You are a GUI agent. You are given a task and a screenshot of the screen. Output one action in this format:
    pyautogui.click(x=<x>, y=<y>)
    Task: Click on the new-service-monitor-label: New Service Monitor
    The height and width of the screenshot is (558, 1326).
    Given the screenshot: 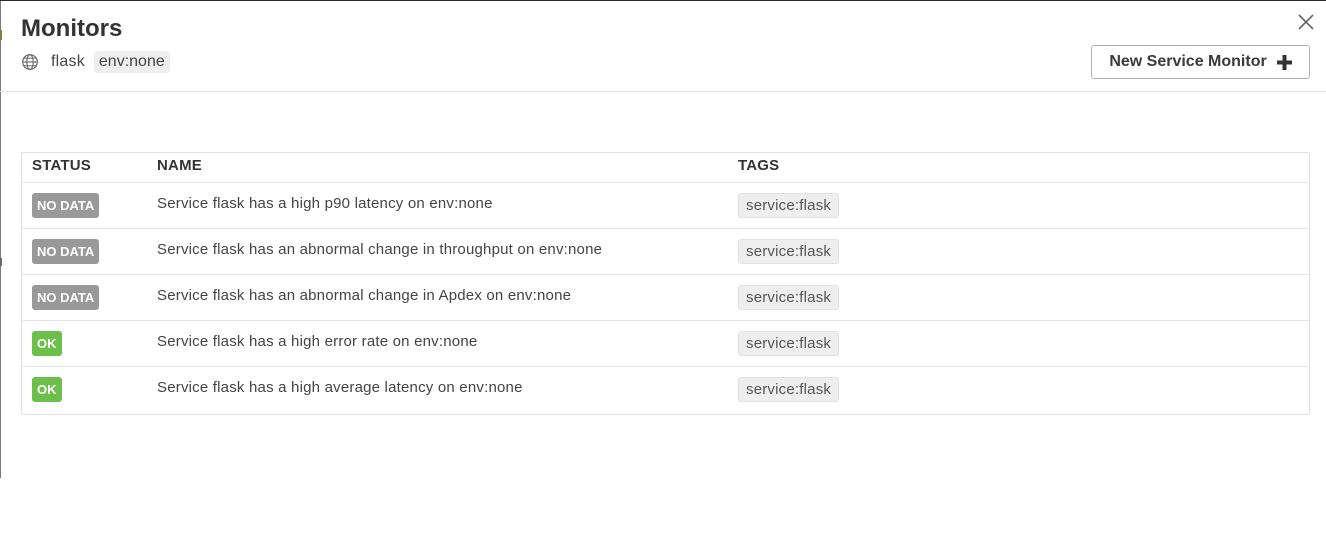 What is the action you would take?
    pyautogui.click(x=1188, y=61)
    